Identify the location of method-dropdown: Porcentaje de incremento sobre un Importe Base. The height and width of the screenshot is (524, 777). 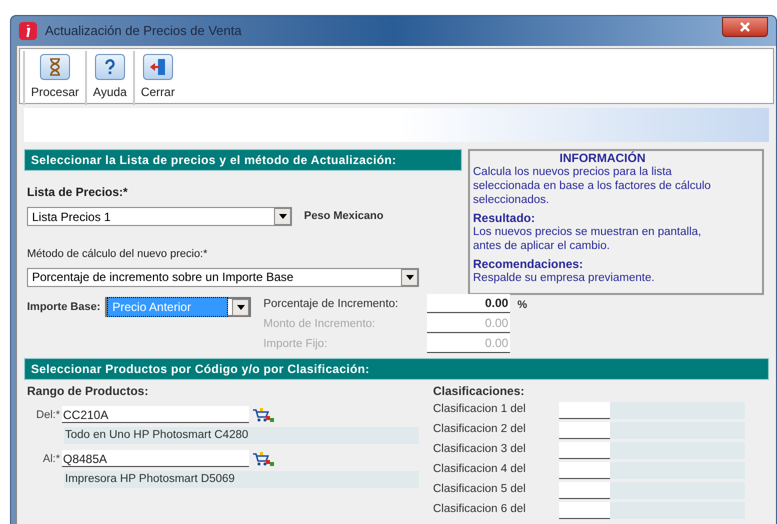
(223, 277).